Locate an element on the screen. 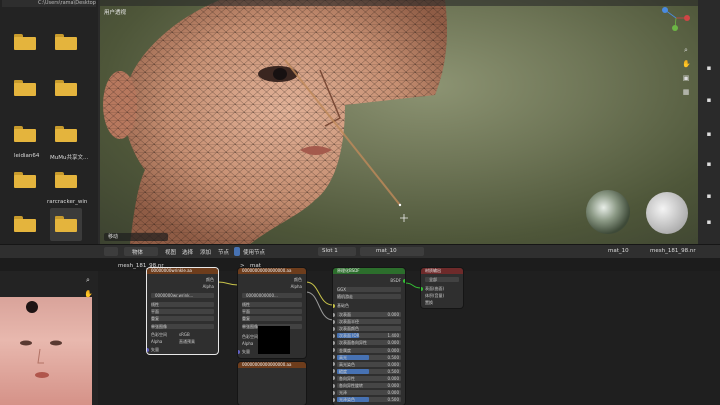 The image size is (720, 405). material-output-node: 材质输出 全部 表面(曲面) 体积(音量) 置换 is located at coordinates (442, 288).